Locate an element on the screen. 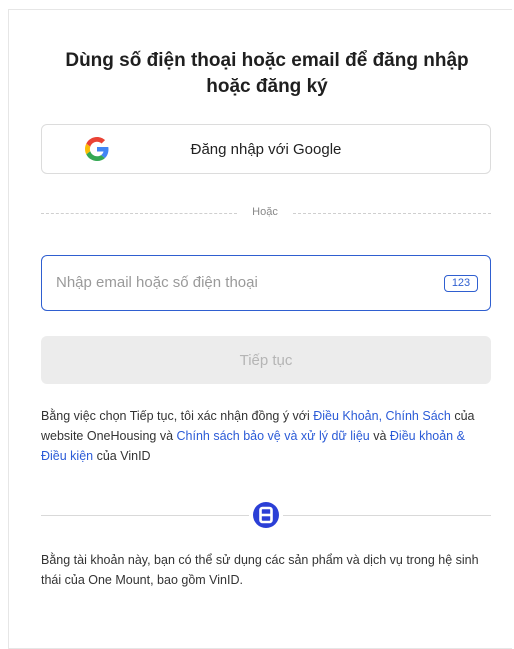  terms-suffix: của VinID is located at coordinates (122, 456).